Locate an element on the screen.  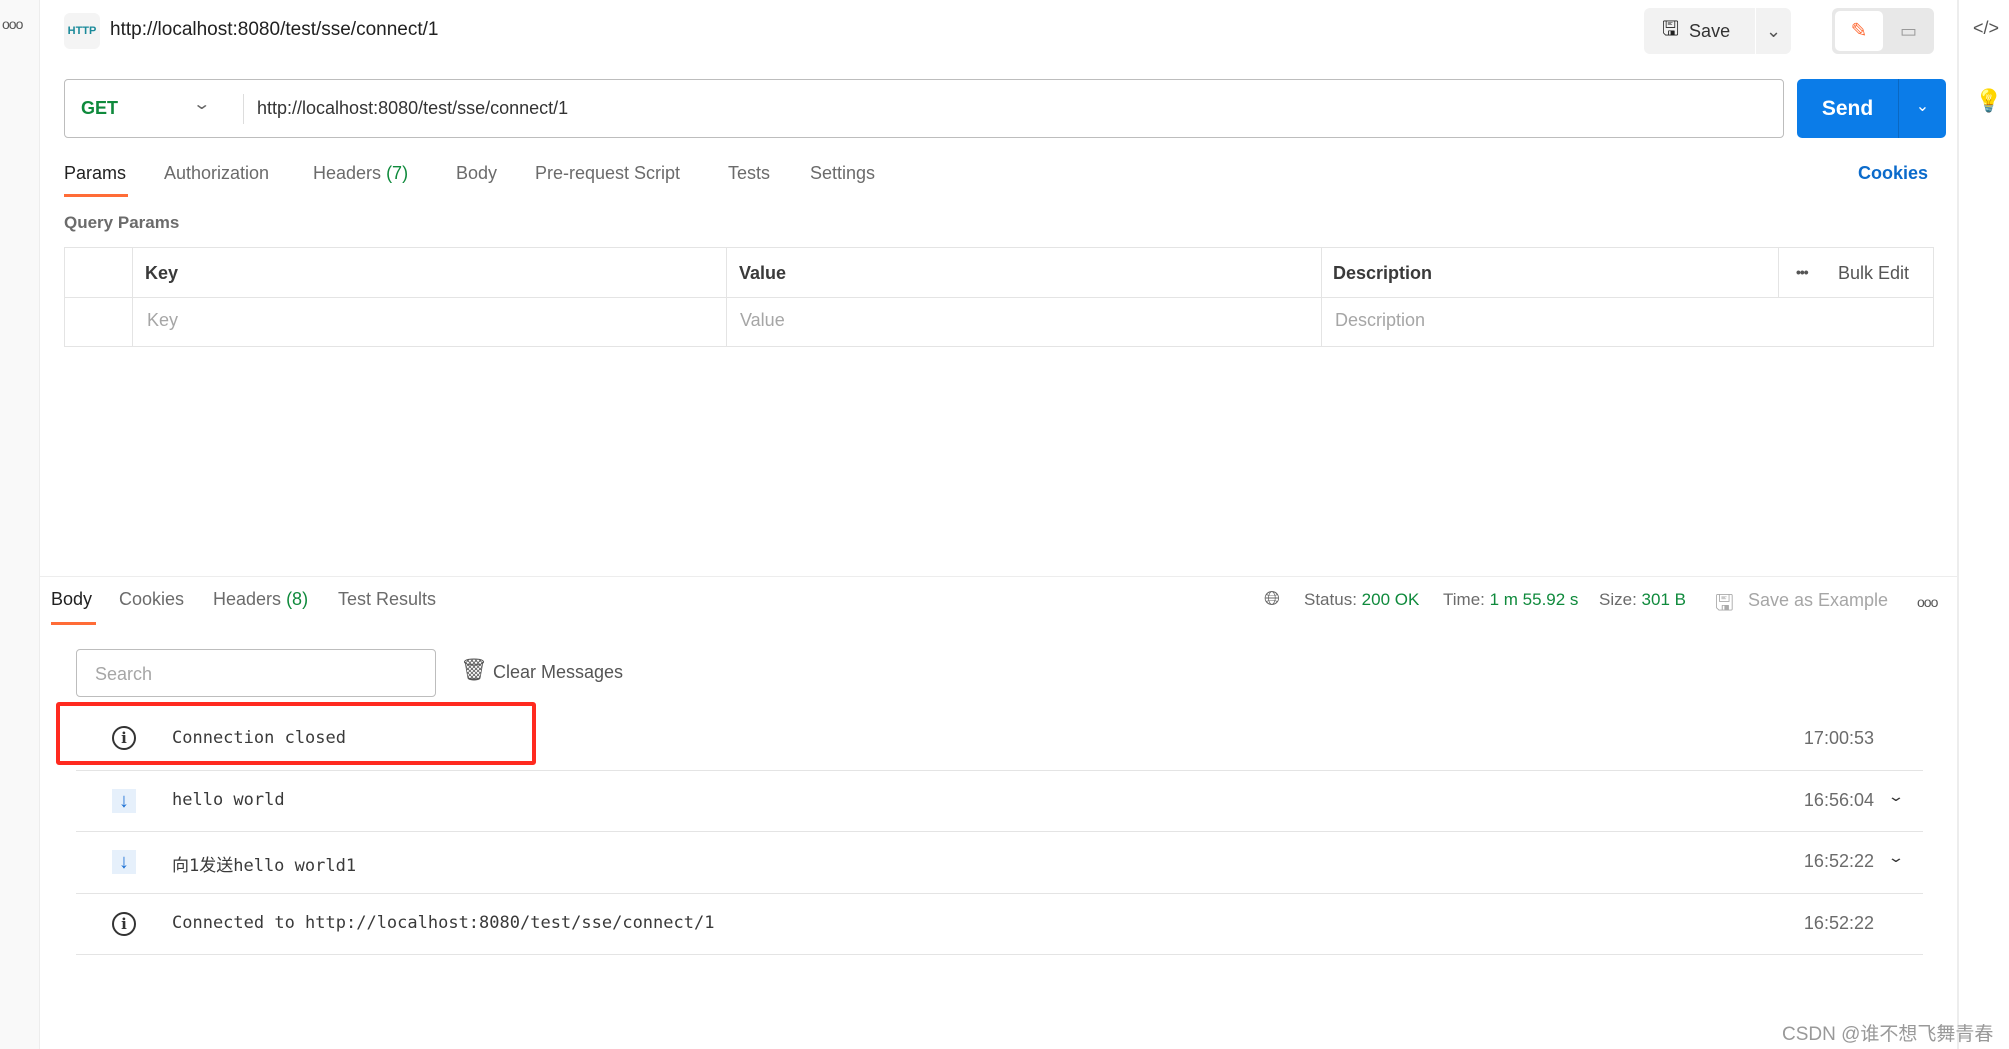
response-tab-test-results: Test Results is located at coordinates (387, 599).